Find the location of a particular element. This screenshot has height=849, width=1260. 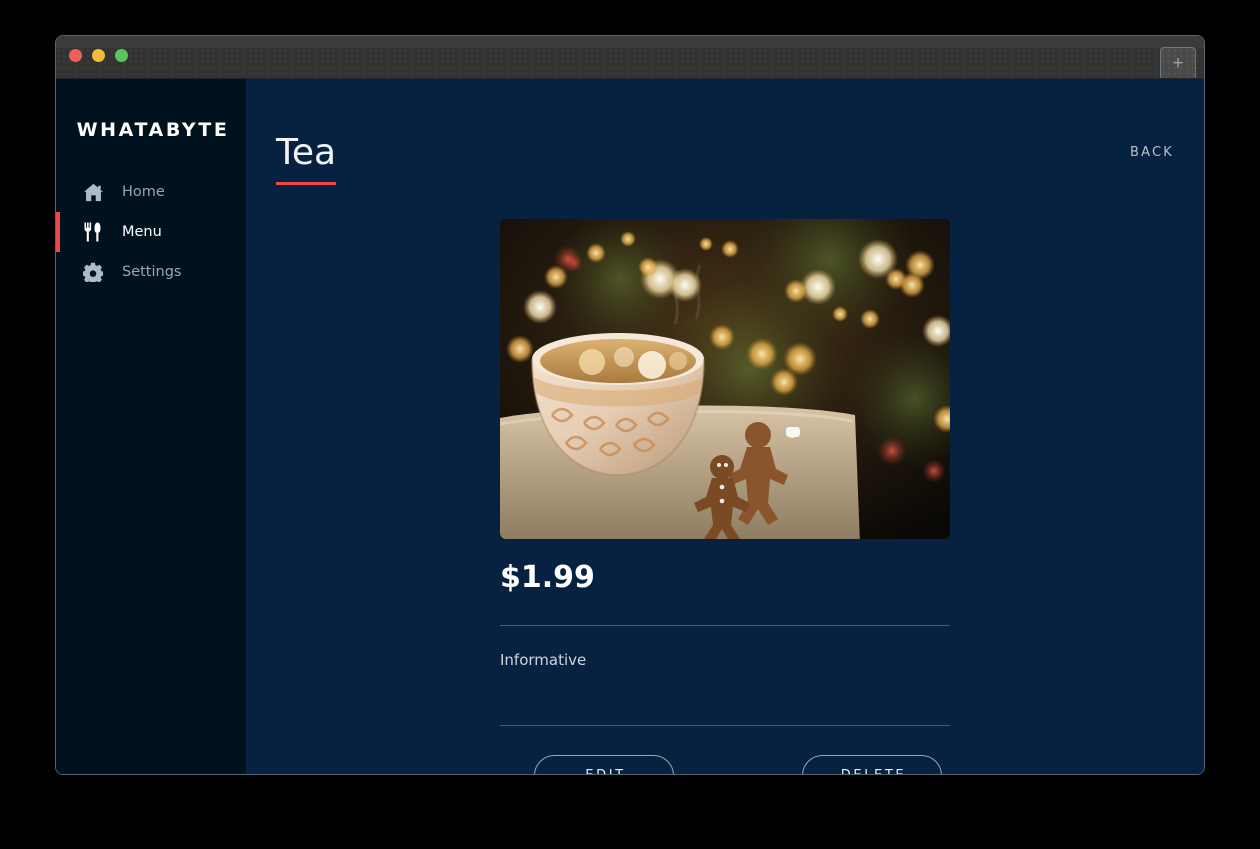

sidebar-item-label: Menu is located at coordinates (142, 232).